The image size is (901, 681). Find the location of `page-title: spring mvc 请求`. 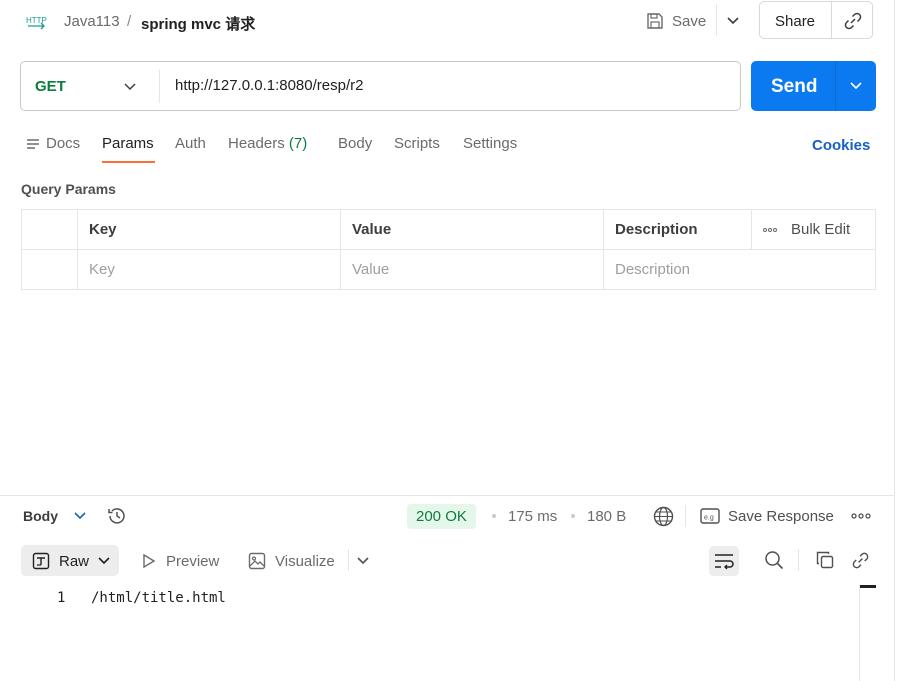

page-title: spring mvc 请求 is located at coordinates (198, 23).